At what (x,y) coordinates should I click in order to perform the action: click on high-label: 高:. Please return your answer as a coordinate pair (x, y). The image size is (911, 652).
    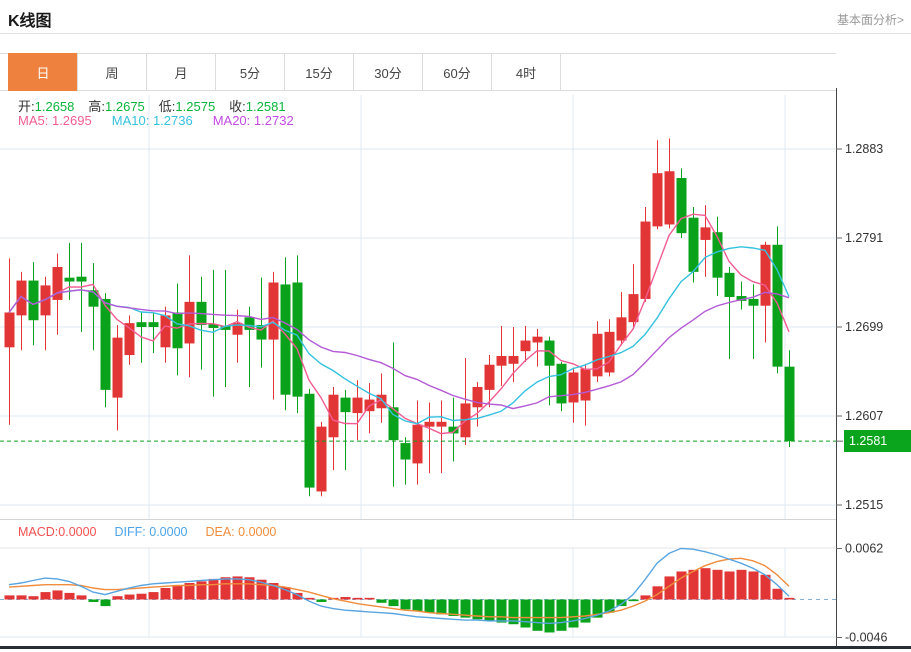
    Looking at the image, I should click on (97, 106).